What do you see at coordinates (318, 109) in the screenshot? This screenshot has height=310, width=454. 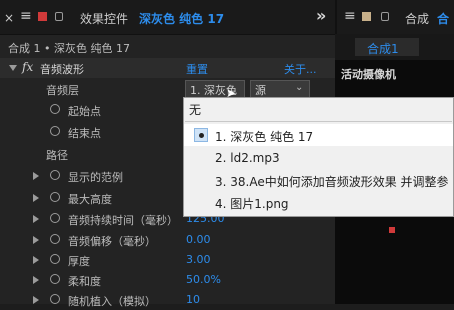 I see `dropdown-option-none: 无` at bounding box center [318, 109].